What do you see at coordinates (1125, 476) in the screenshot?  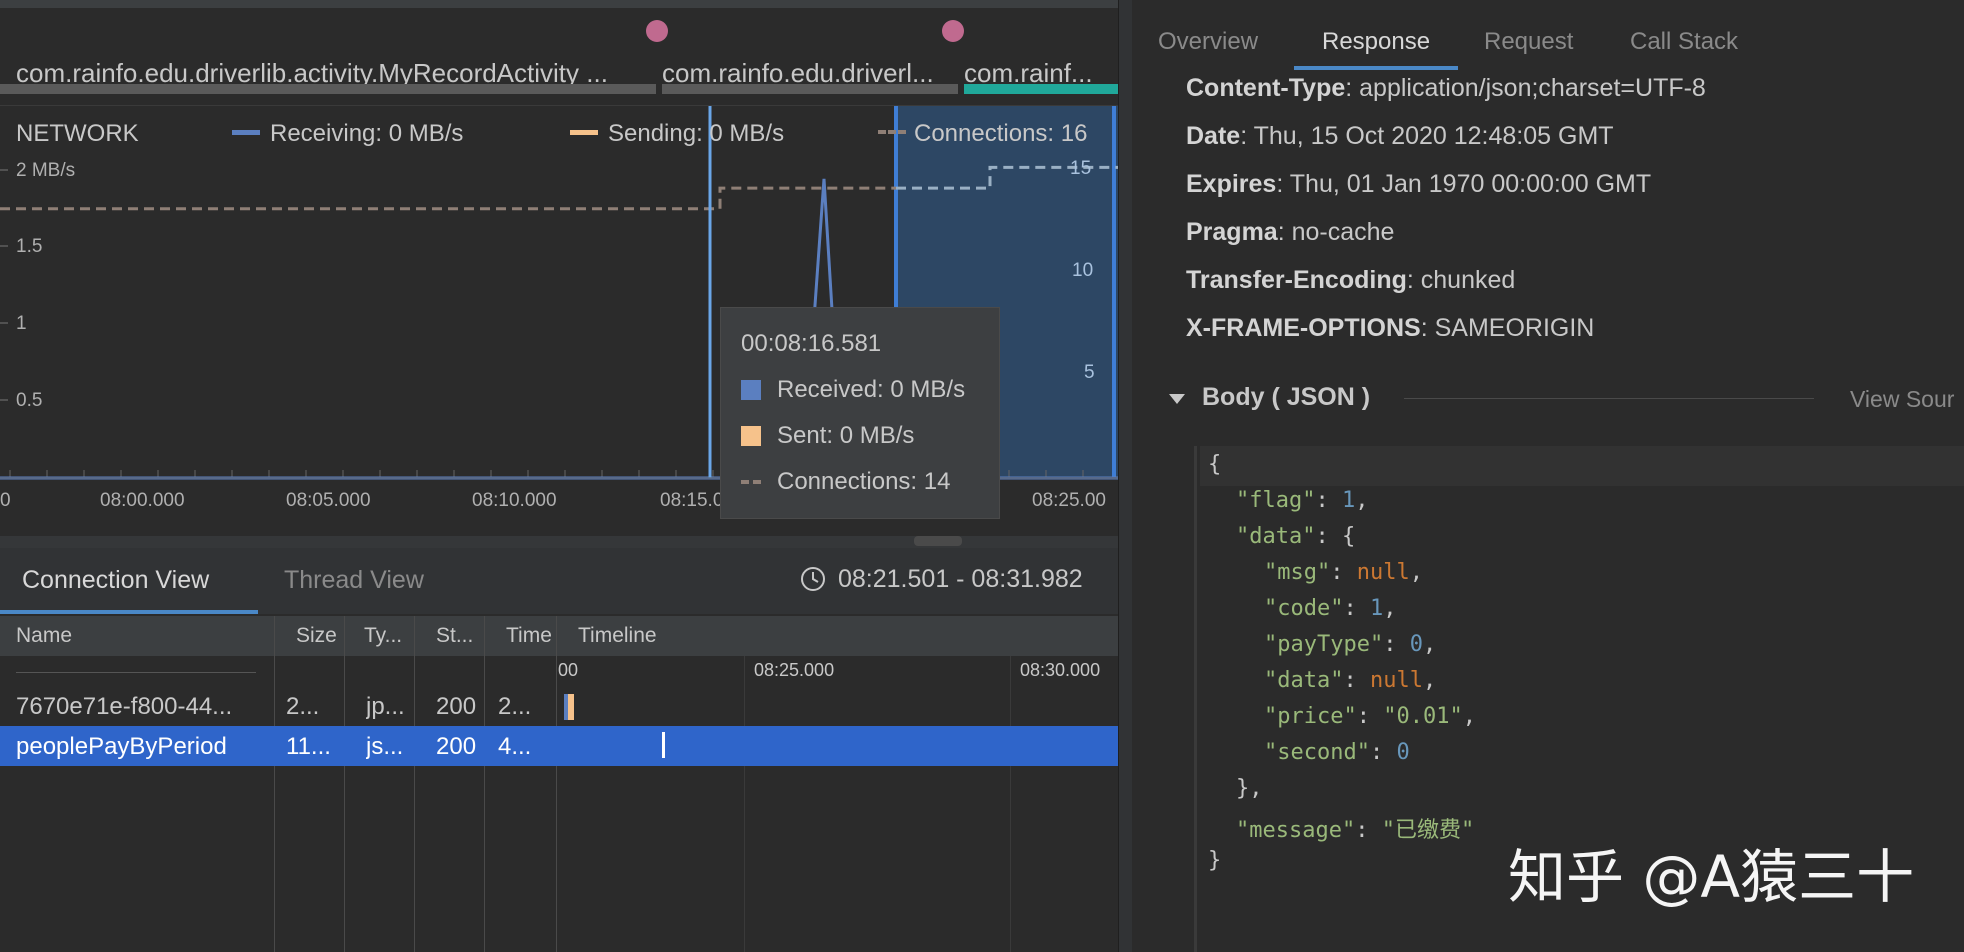 I see `splitter` at bounding box center [1125, 476].